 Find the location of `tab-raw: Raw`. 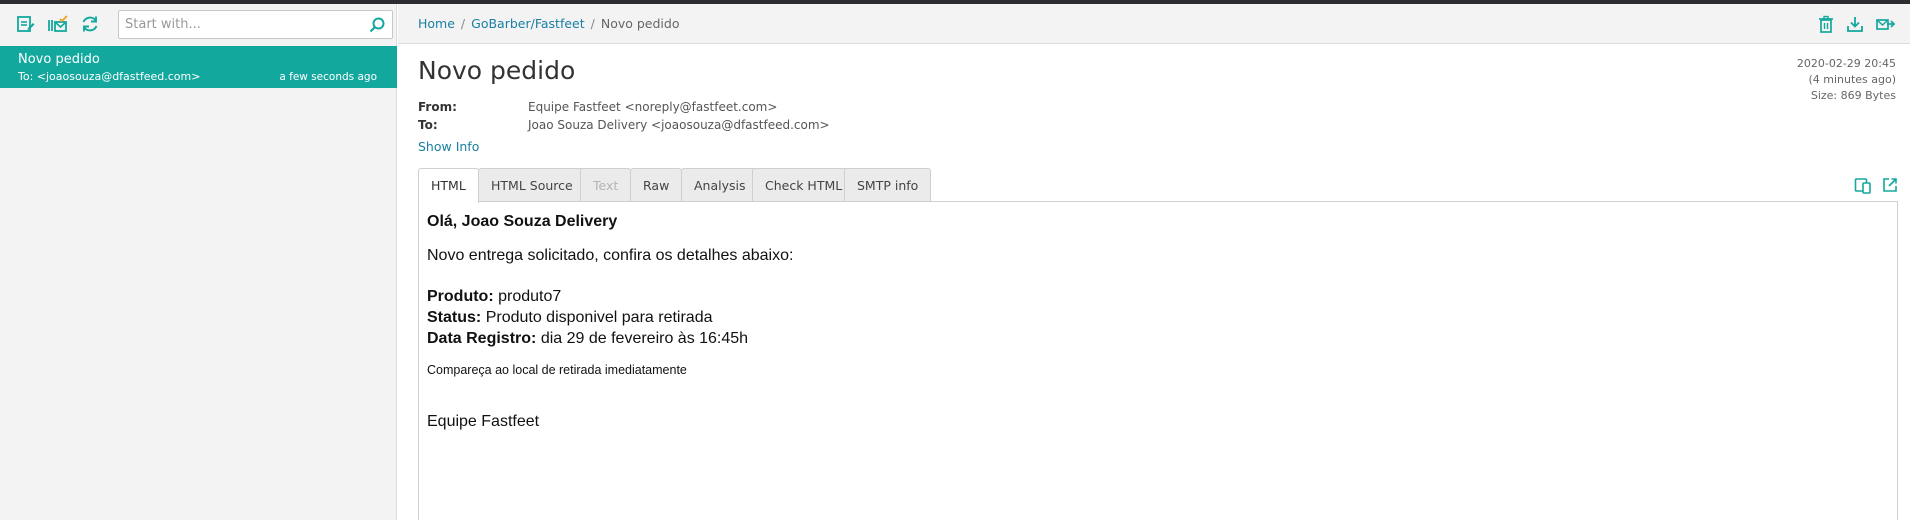

tab-raw: Raw is located at coordinates (656, 185).